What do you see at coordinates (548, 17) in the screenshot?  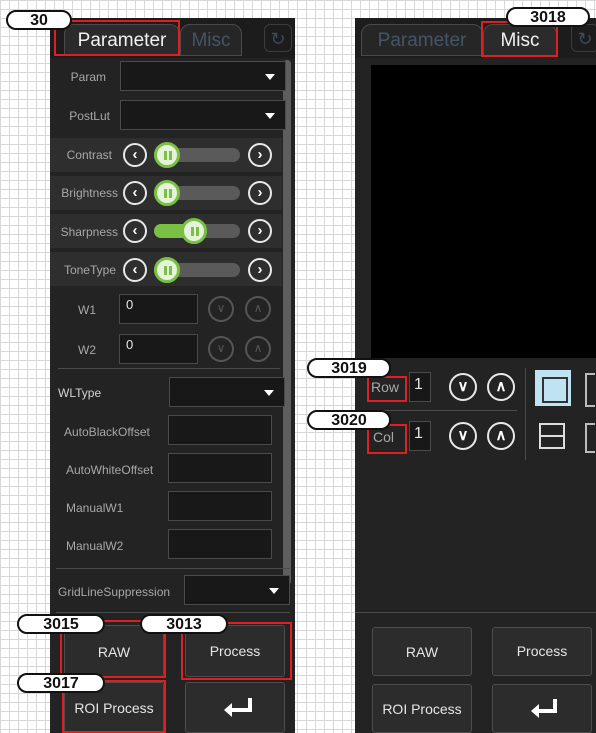 I see `callout-3018: 3018` at bounding box center [548, 17].